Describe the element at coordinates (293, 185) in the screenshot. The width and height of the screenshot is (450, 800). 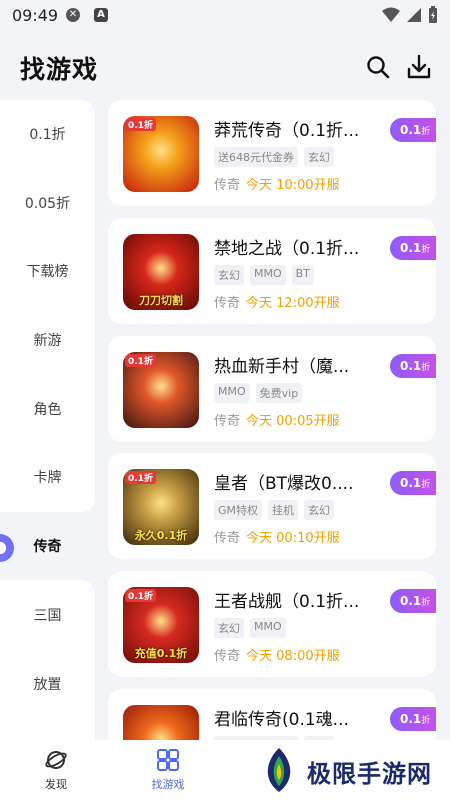
I see `server-open-time: 今天 10:00开服` at that location.